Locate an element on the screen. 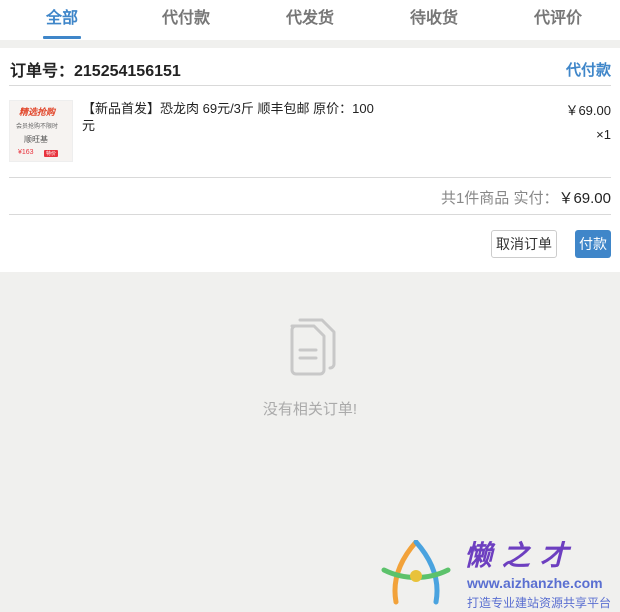  pay-button: 付款 is located at coordinates (593, 244).